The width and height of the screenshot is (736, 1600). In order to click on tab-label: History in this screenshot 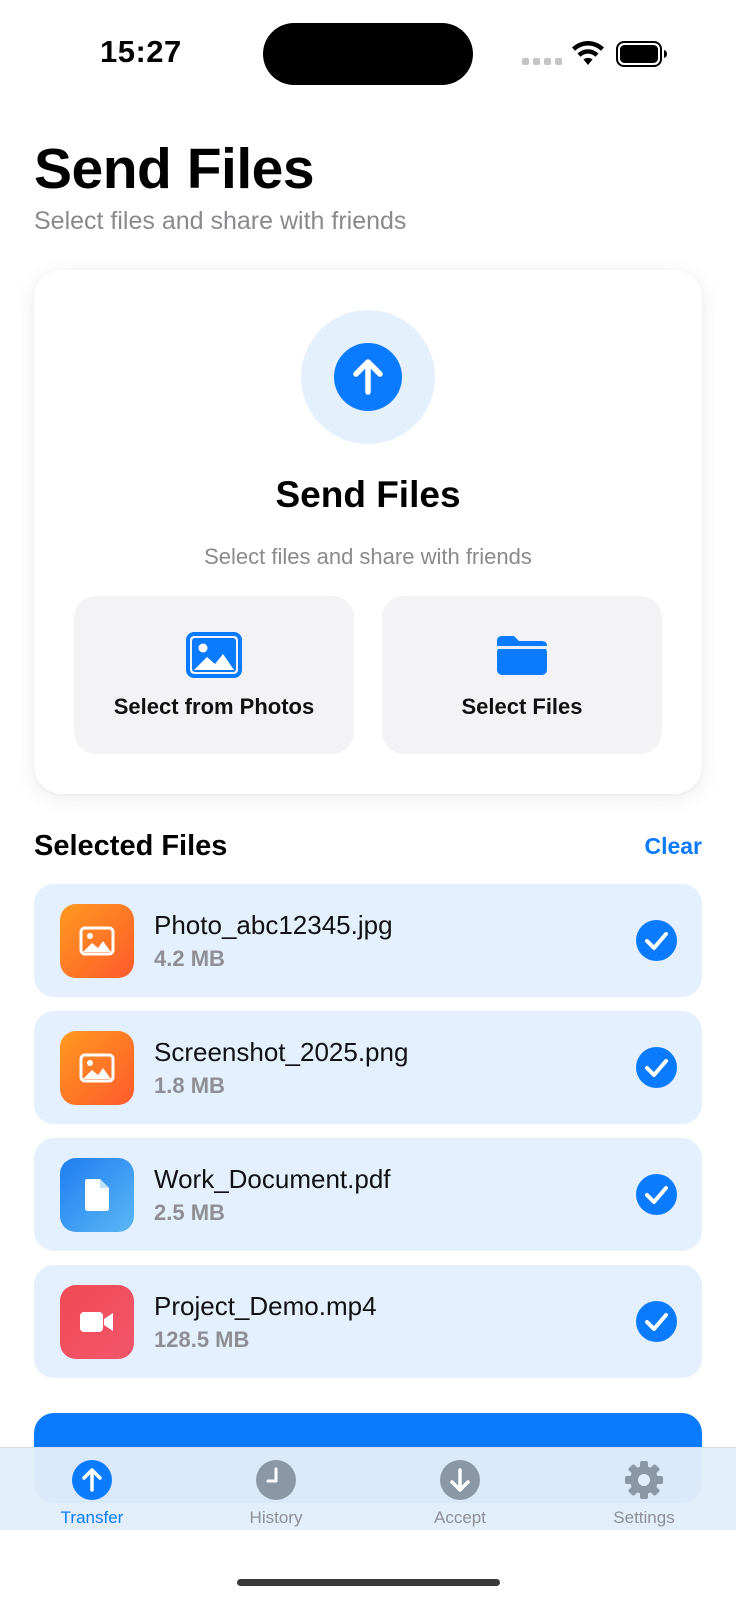, I will do `click(276, 1517)`.